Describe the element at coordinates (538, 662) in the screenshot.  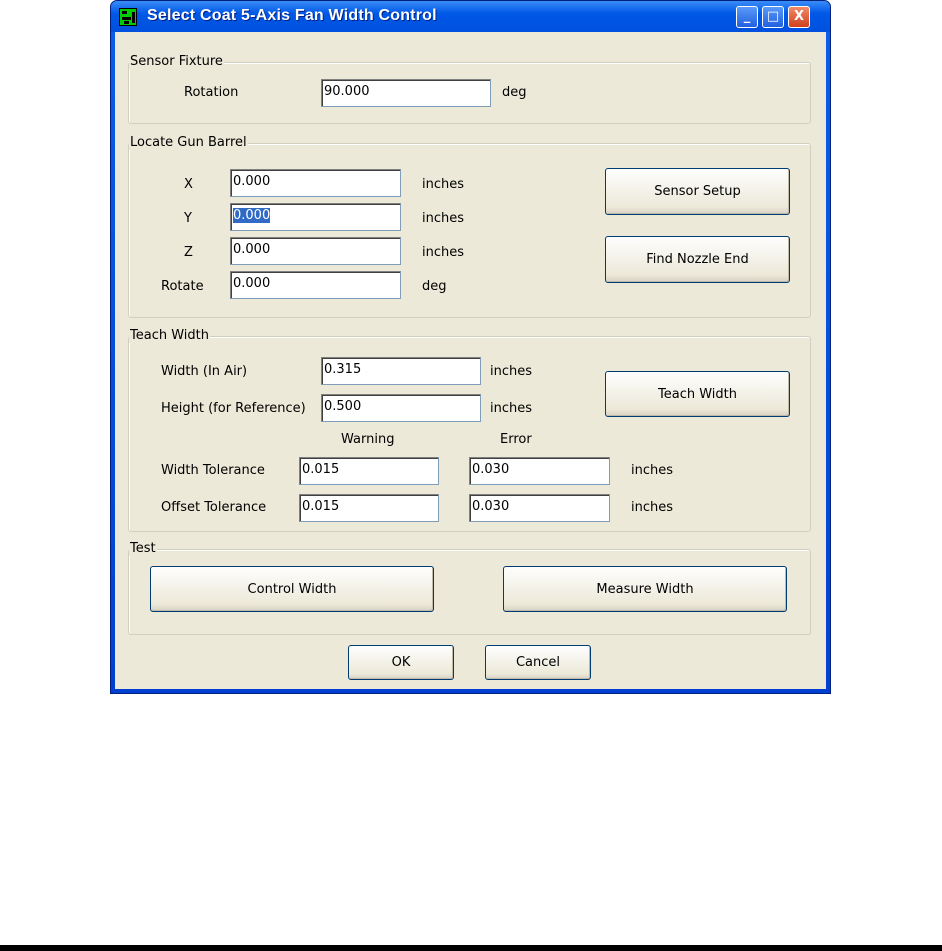
I see `cancel-button: Cancel` at that location.